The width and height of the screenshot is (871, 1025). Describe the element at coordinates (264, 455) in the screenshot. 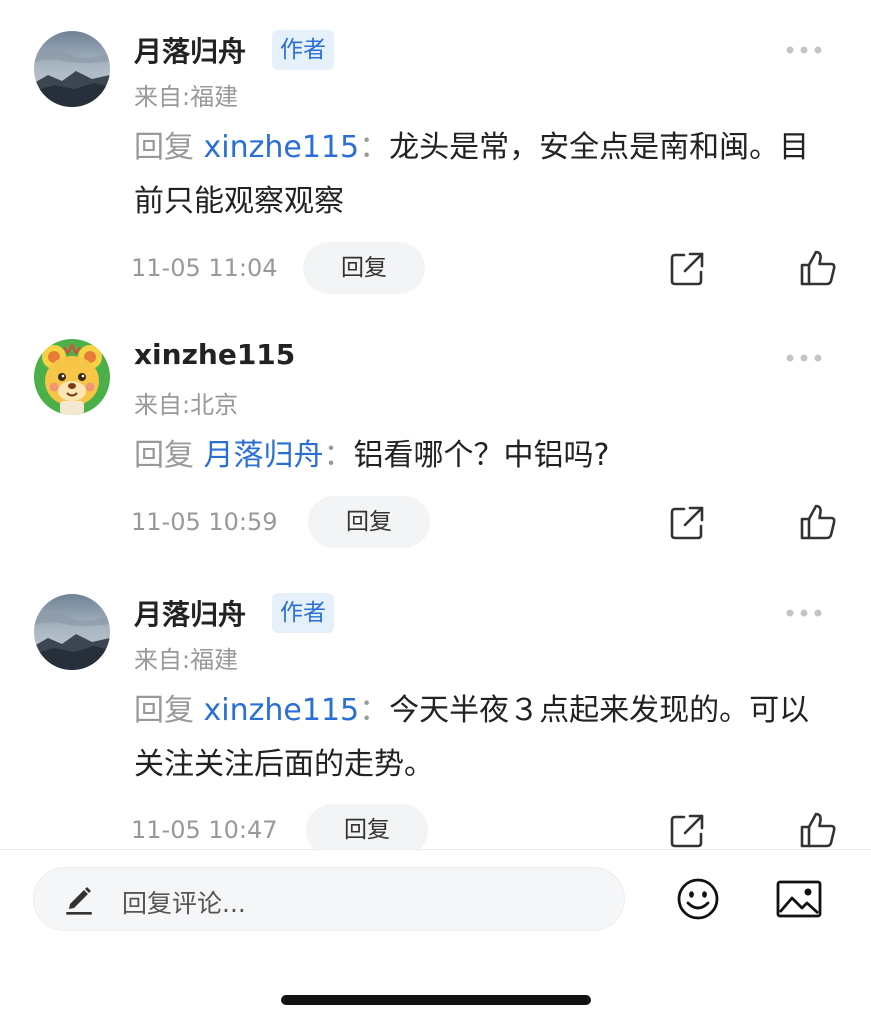

I see `reply-target-link: 月落归舟` at that location.